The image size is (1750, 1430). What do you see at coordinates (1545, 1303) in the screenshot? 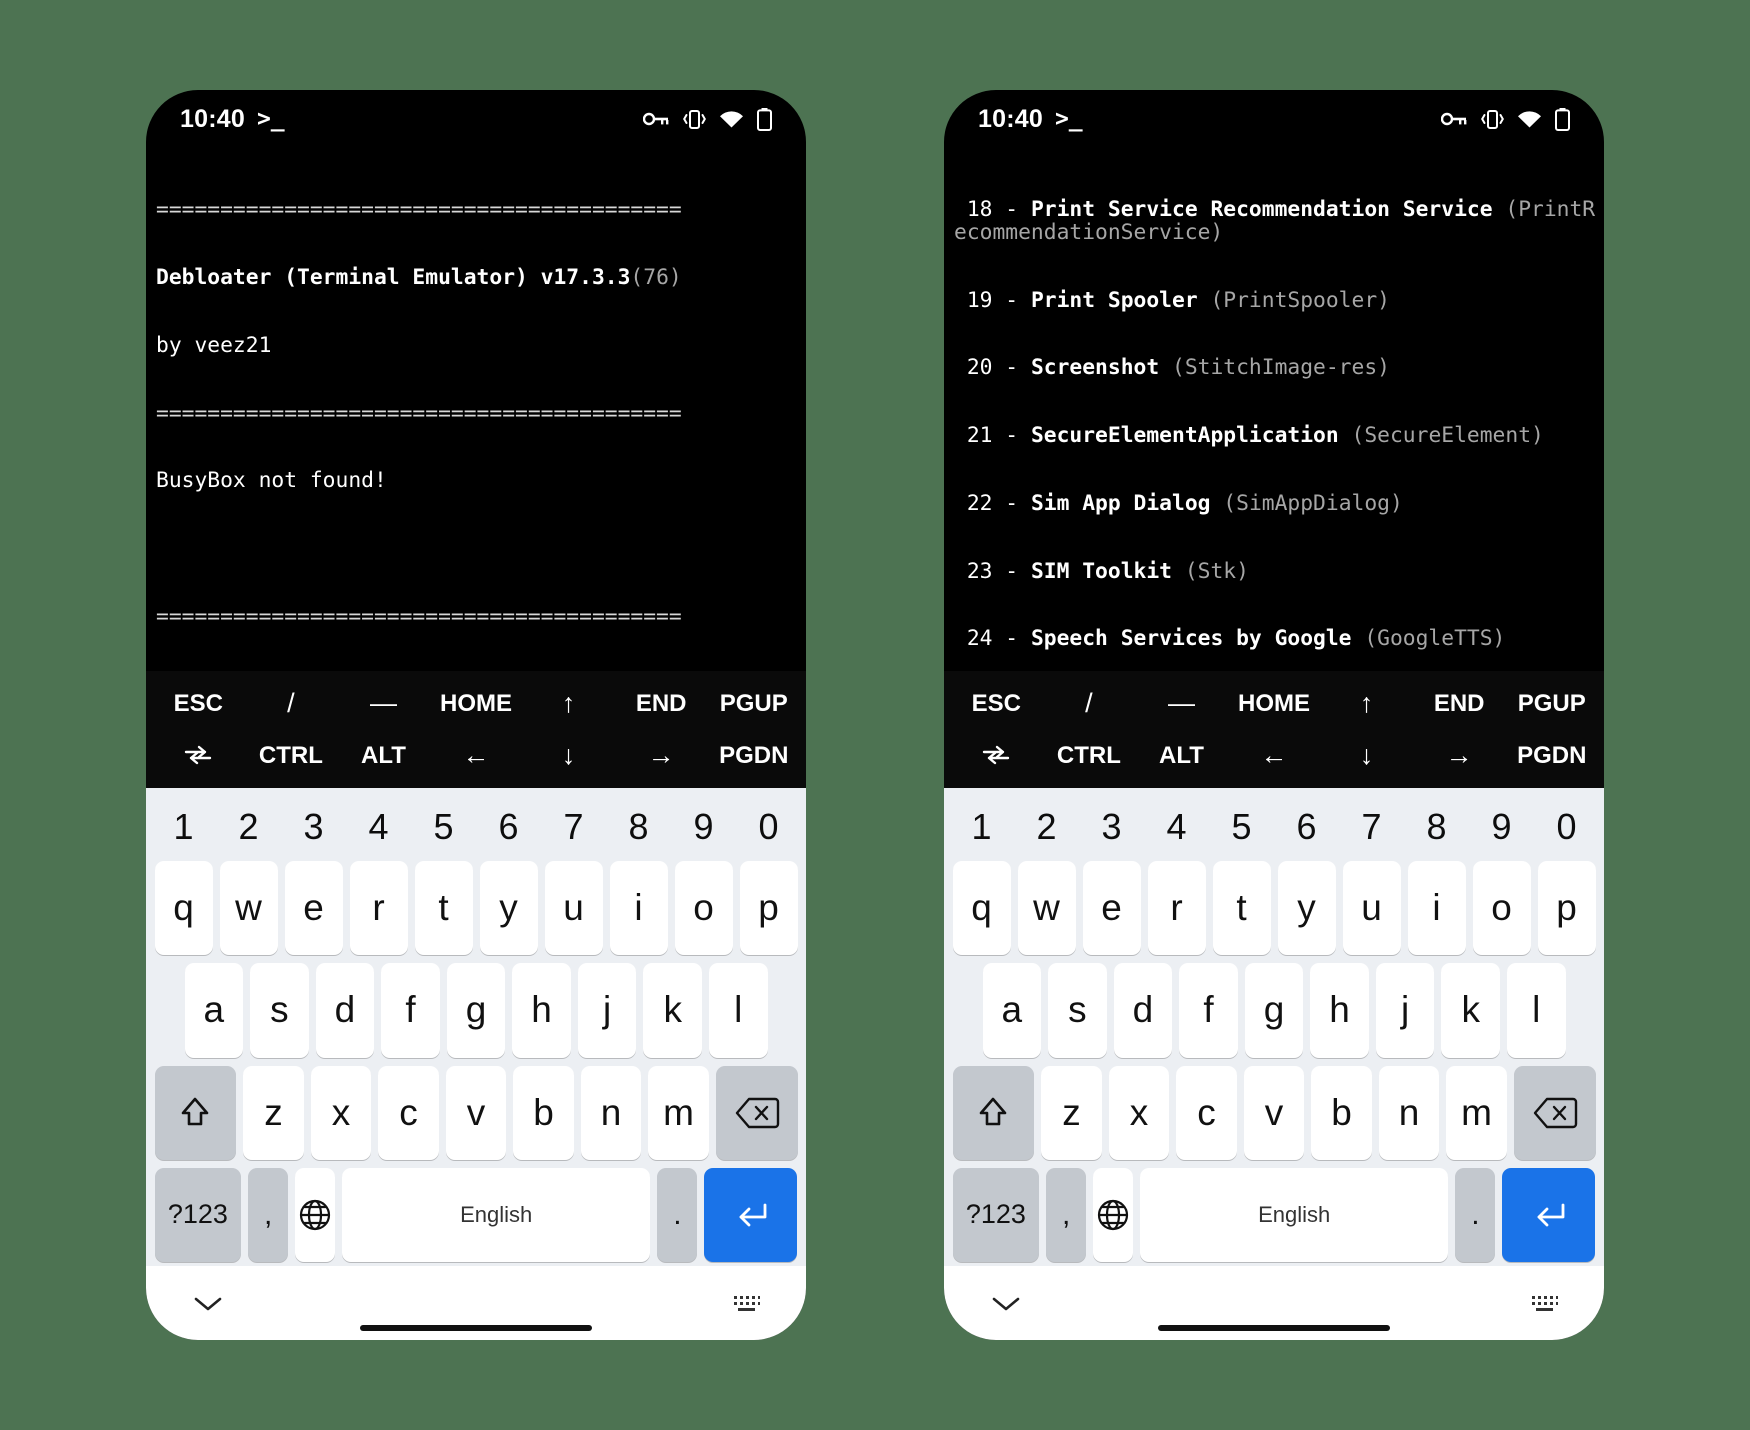
I see `keyboard-icon` at bounding box center [1545, 1303].